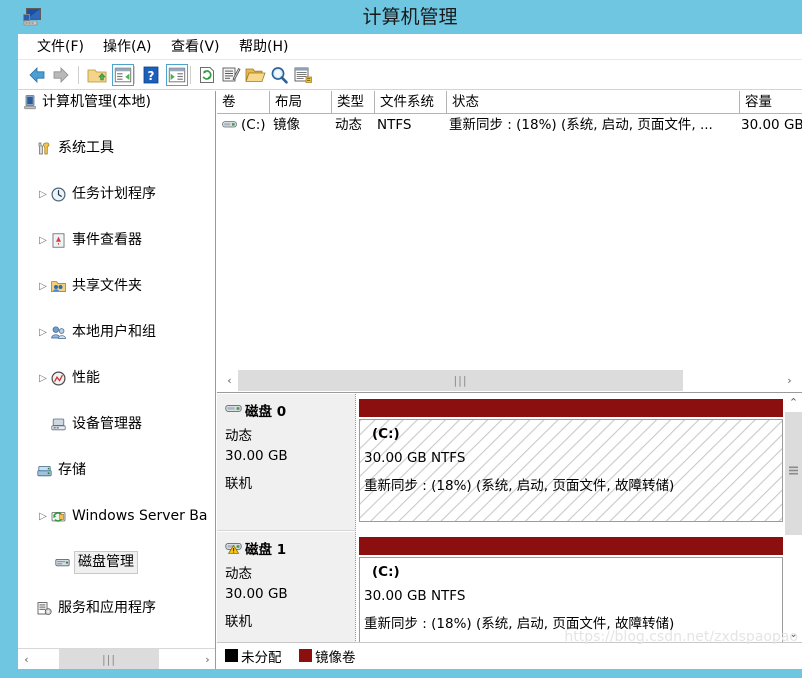  Describe the element at coordinates (303, 75) in the screenshot. I see `export-list-icon` at that location.